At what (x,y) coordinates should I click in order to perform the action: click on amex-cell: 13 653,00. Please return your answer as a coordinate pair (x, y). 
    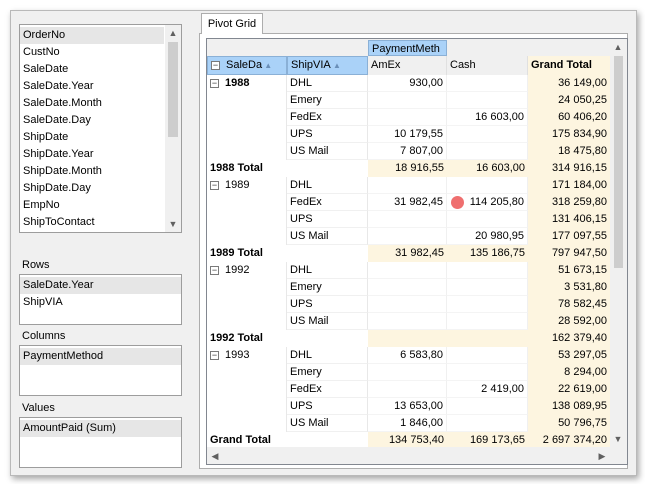
    Looking at the image, I should click on (407, 406).